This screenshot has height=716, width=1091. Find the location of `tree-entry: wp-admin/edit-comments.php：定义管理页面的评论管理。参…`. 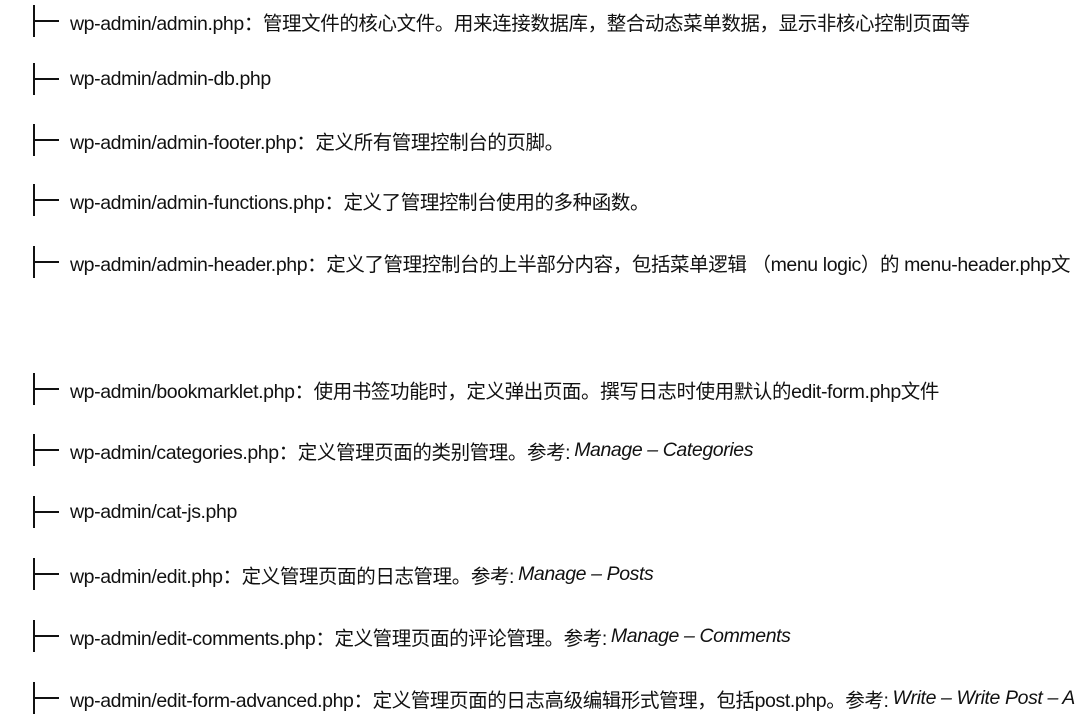

tree-entry: wp-admin/edit-comments.php：定义管理页面的评论管理。参… is located at coordinates (410, 636).